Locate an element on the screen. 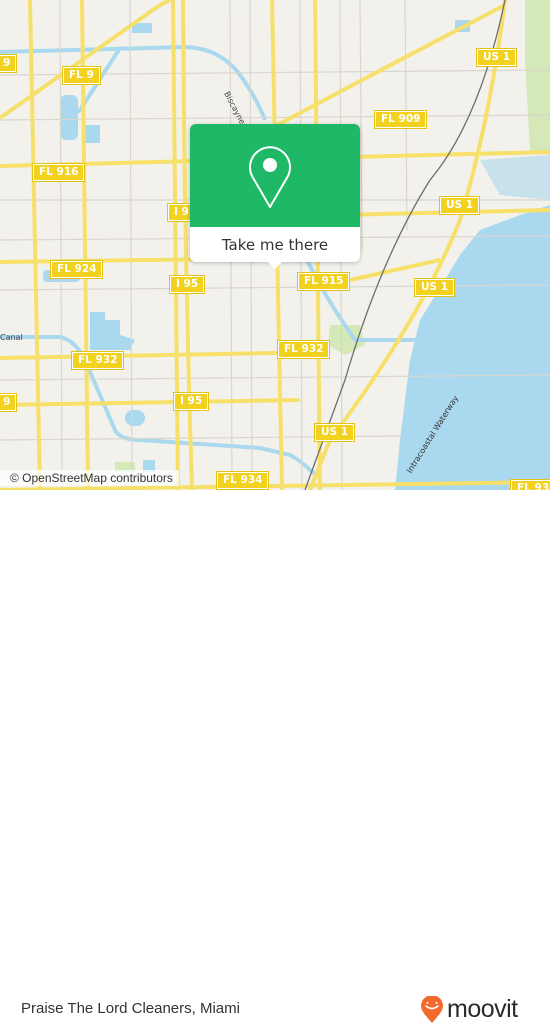  marina is located at coordinates (515, 177).